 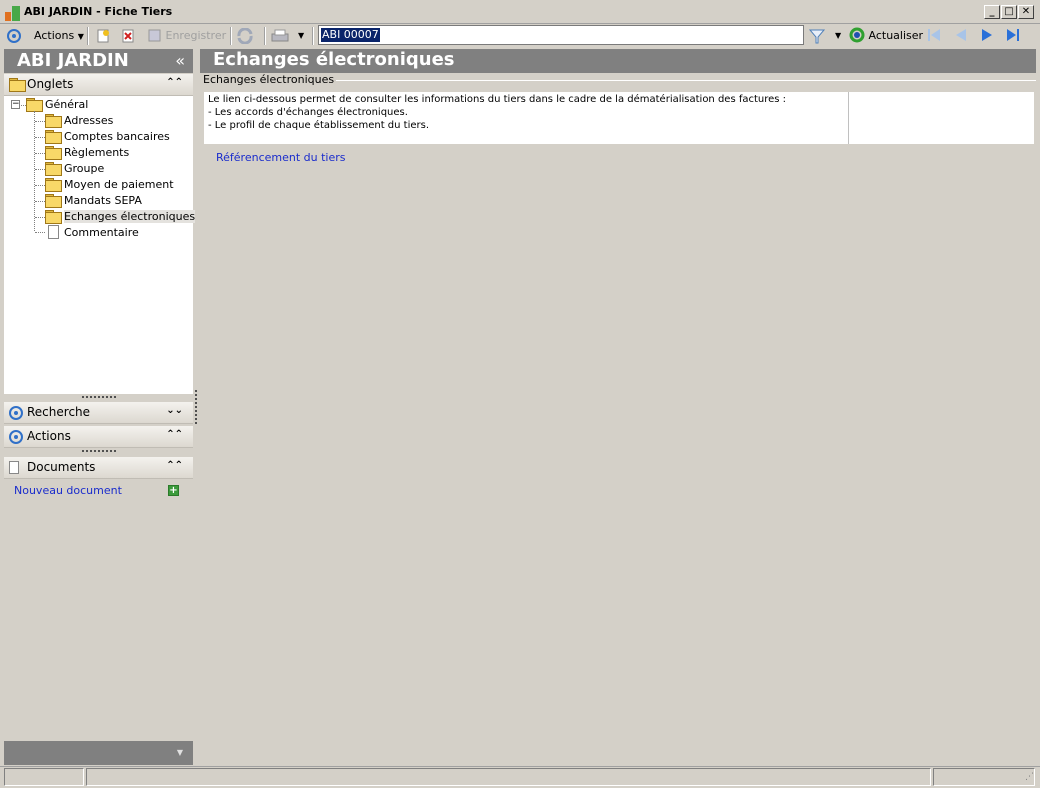 What do you see at coordinates (98, 437) in the screenshot?
I see `actions-section-header: Actions ⌃⌃` at bounding box center [98, 437].